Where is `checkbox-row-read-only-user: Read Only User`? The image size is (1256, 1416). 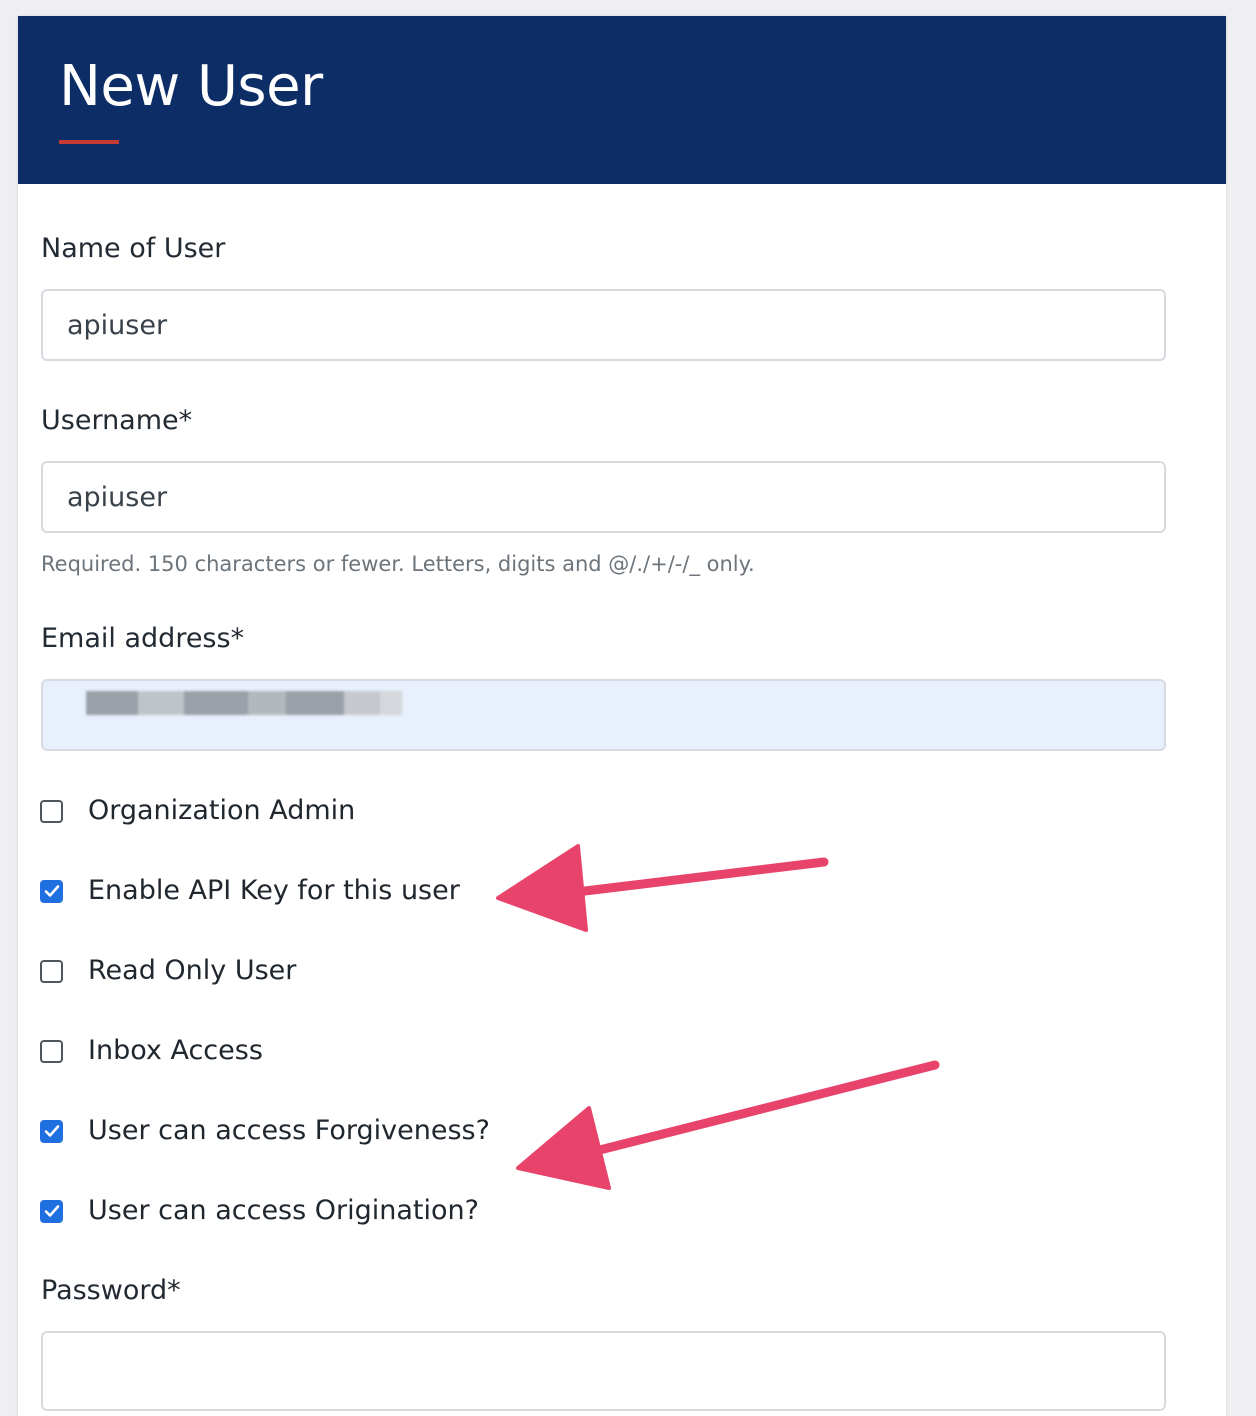 checkbox-row-read-only-user: Read Only User is located at coordinates (168, 971).